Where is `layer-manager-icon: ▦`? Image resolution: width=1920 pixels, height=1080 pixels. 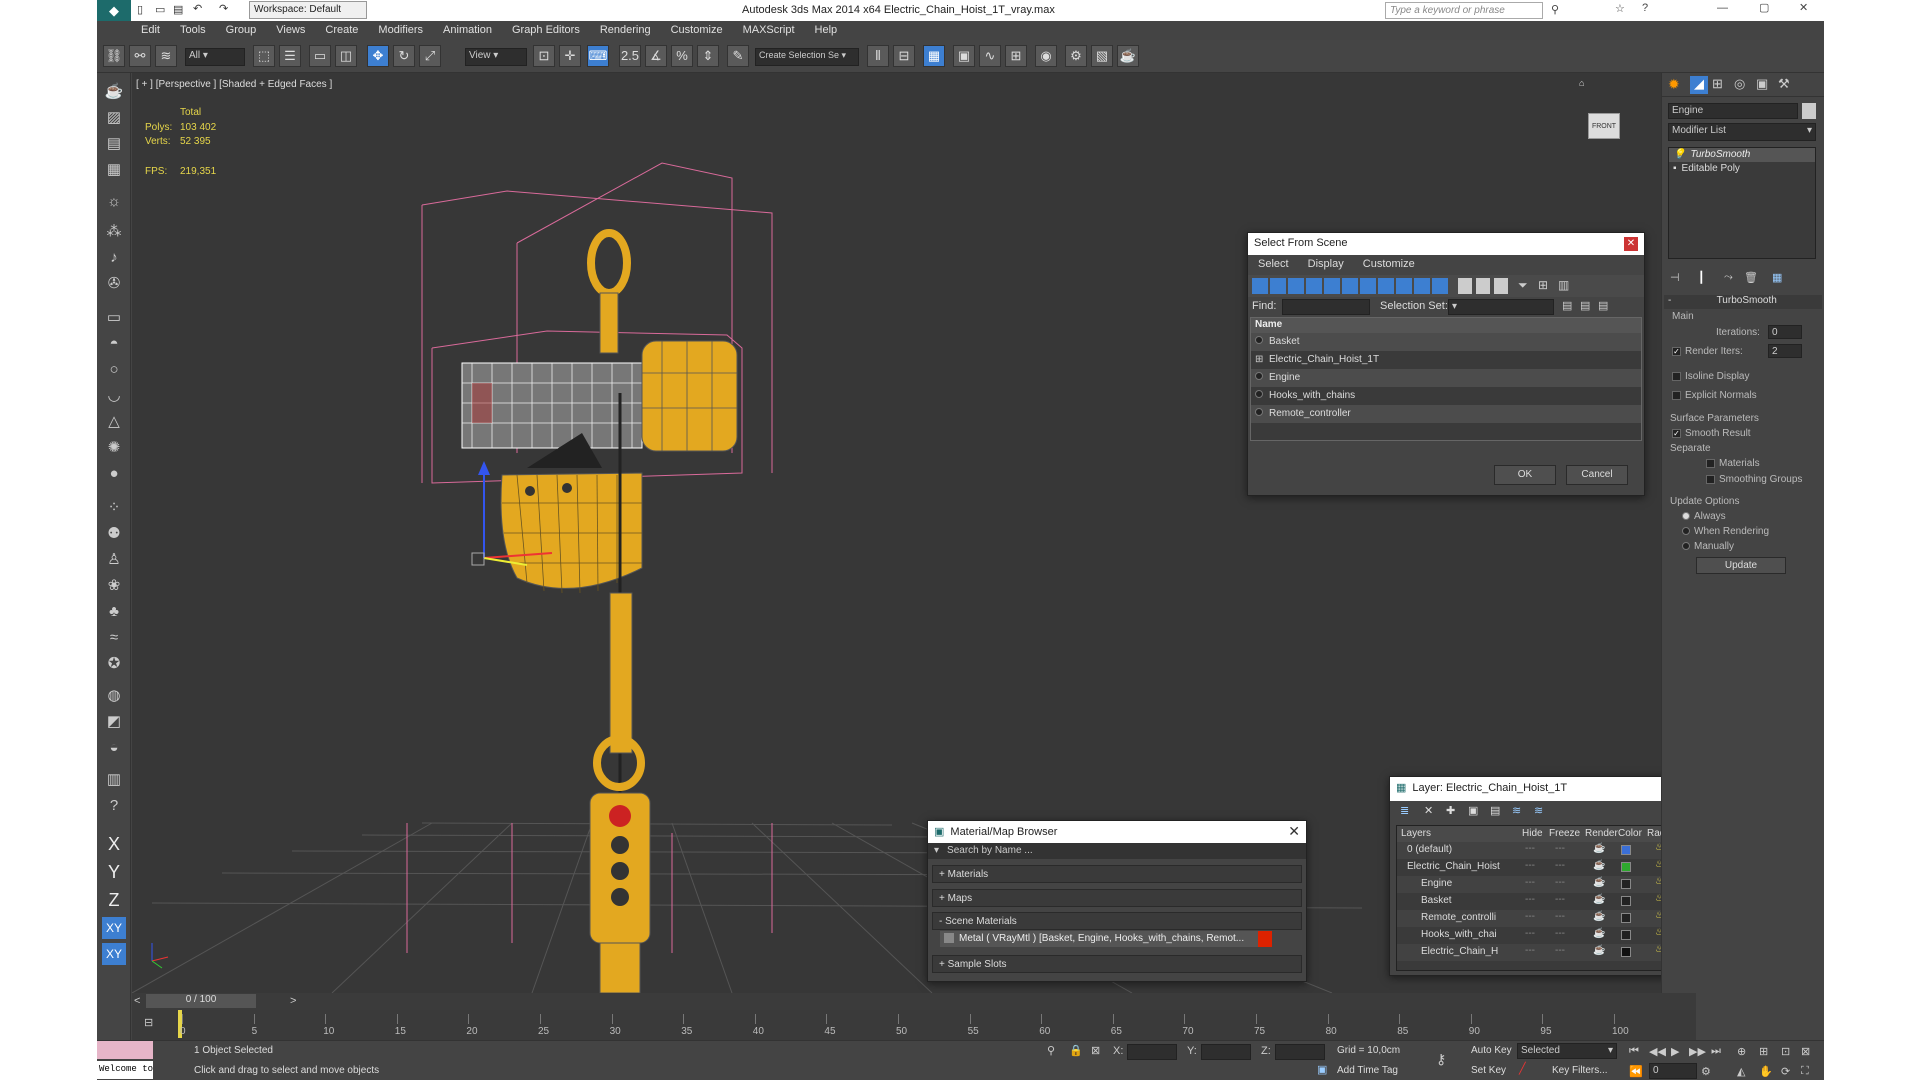
layer-manager-icon: ▦ is located at coordinates (934, 56).